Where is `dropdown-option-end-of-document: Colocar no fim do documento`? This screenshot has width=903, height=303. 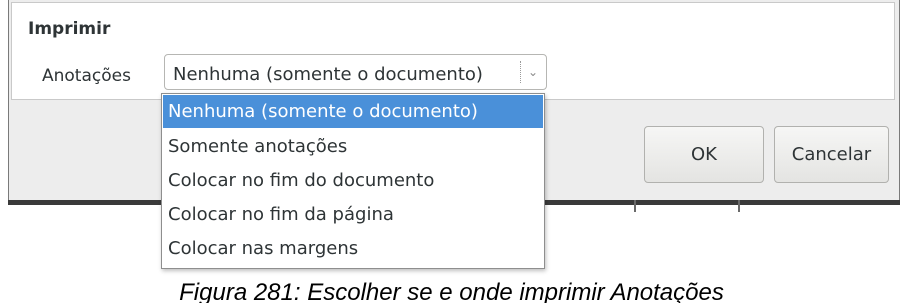
dropdown-option-end-of-document: Colocar no fim do documento is located at coordinates (353, 180).